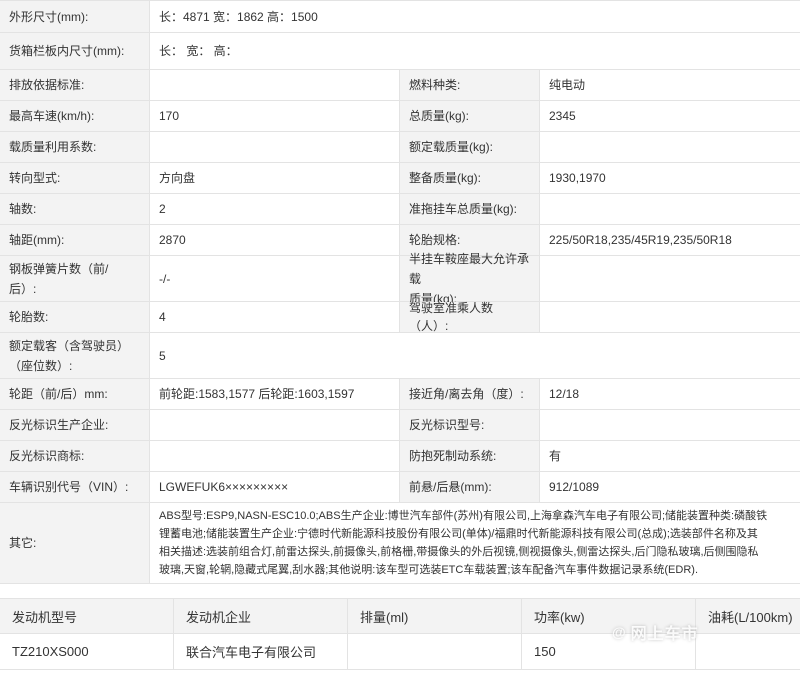 Image resolution: width=800 pixels, height=680 pixels. I want to click on spec-value: 912/1089, so click(670, 487).